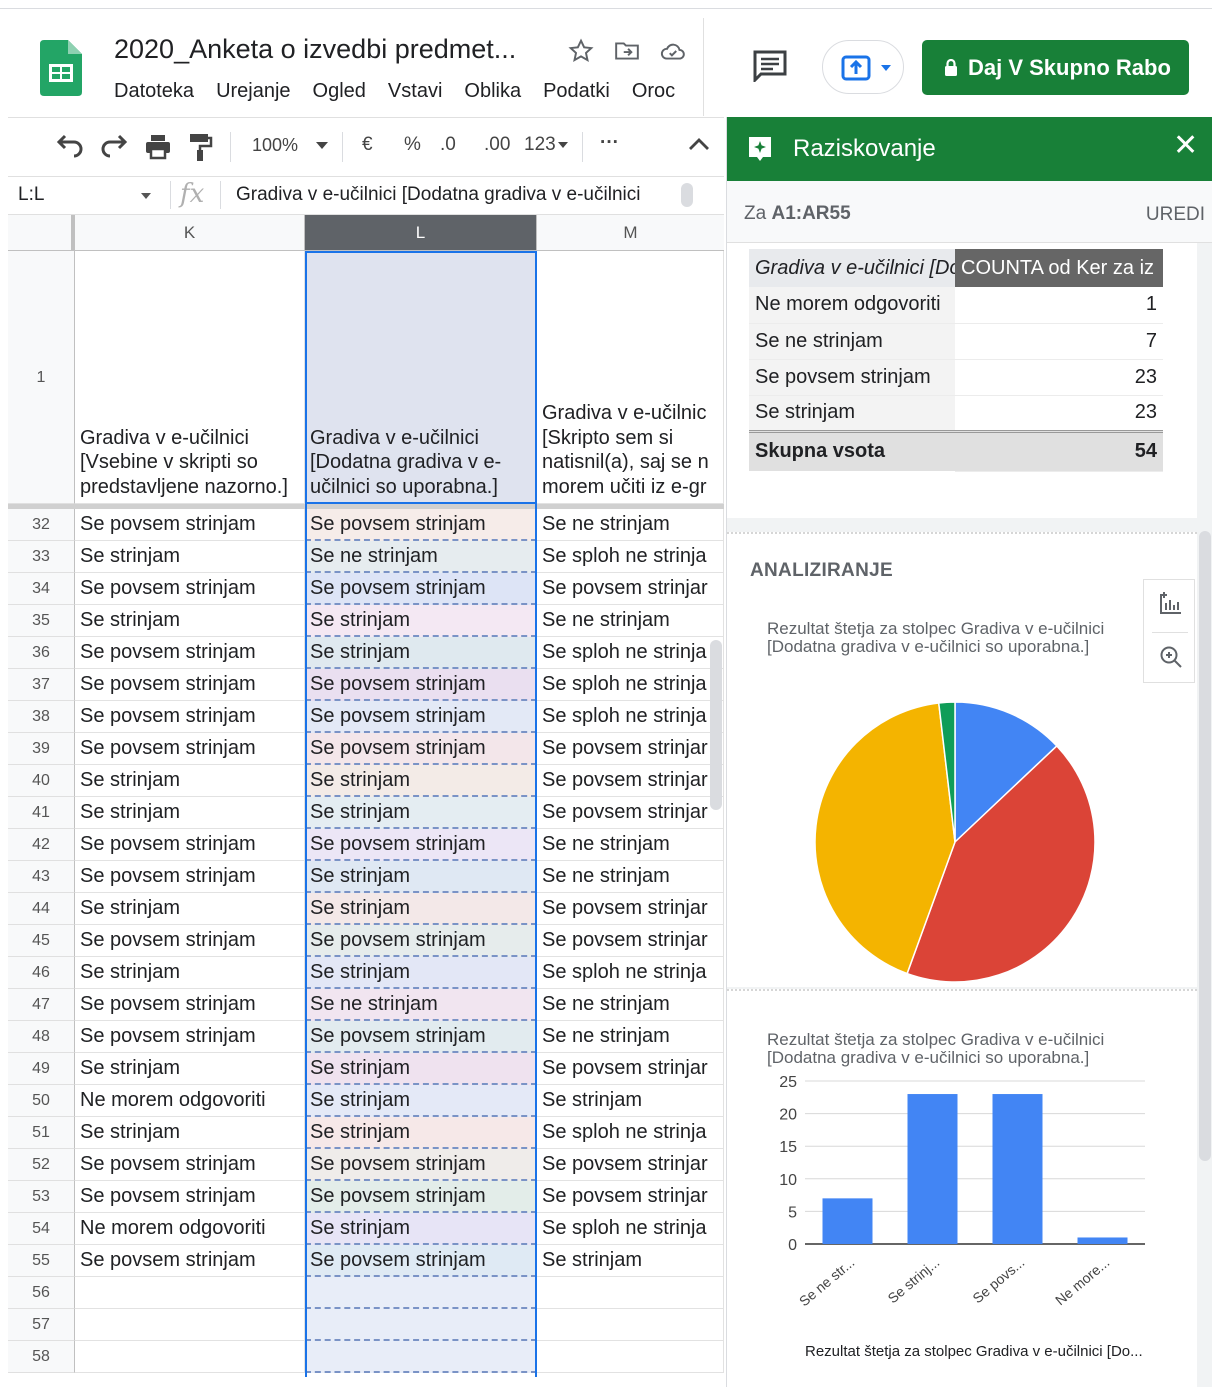  I want to click on row-header: 37, so click(41, 685).